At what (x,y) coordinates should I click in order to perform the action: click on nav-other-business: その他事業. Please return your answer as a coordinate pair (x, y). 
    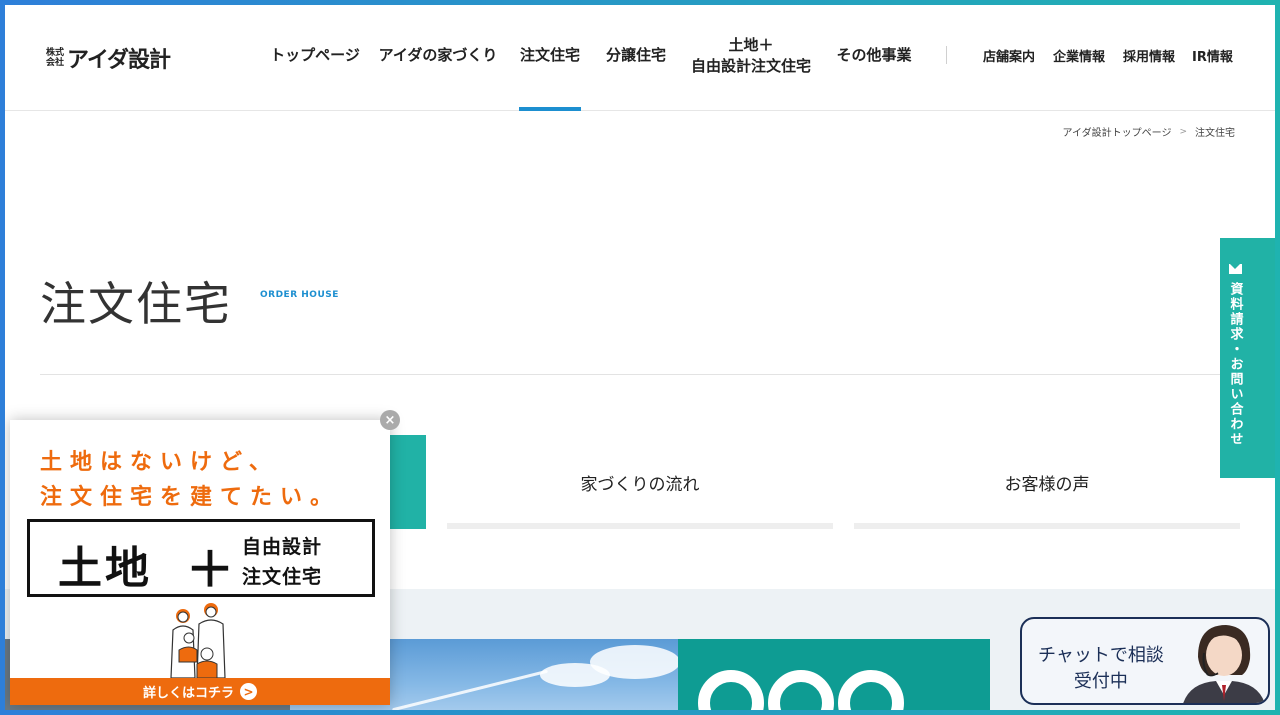
    Looking at the image, I should click on (874, 55).